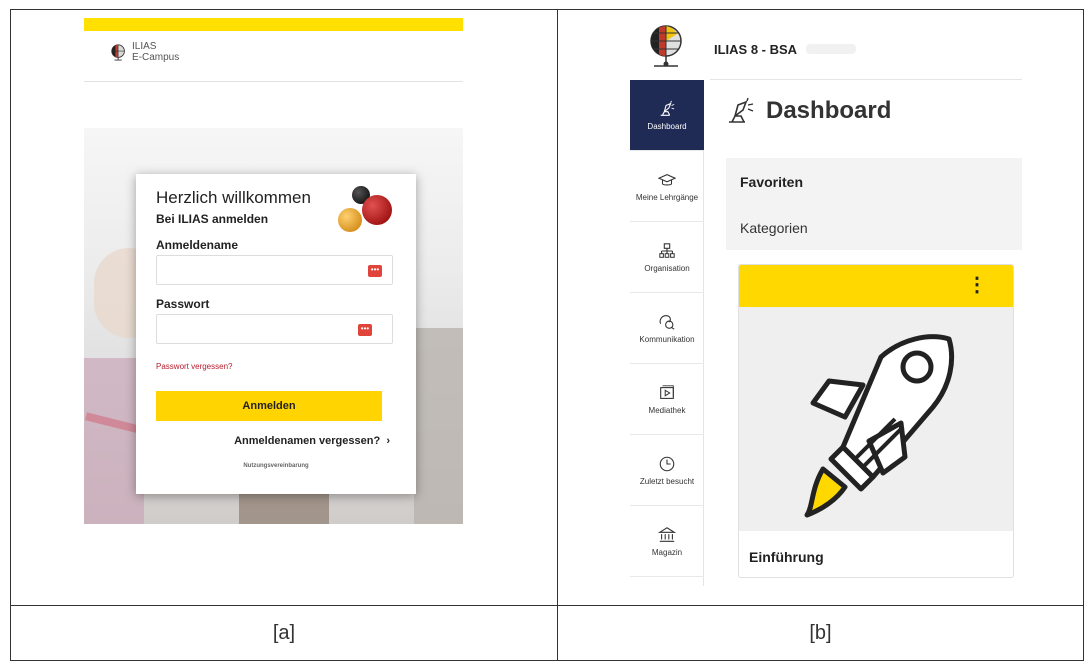  I want to click on password-field: •••, so click(274, 329).